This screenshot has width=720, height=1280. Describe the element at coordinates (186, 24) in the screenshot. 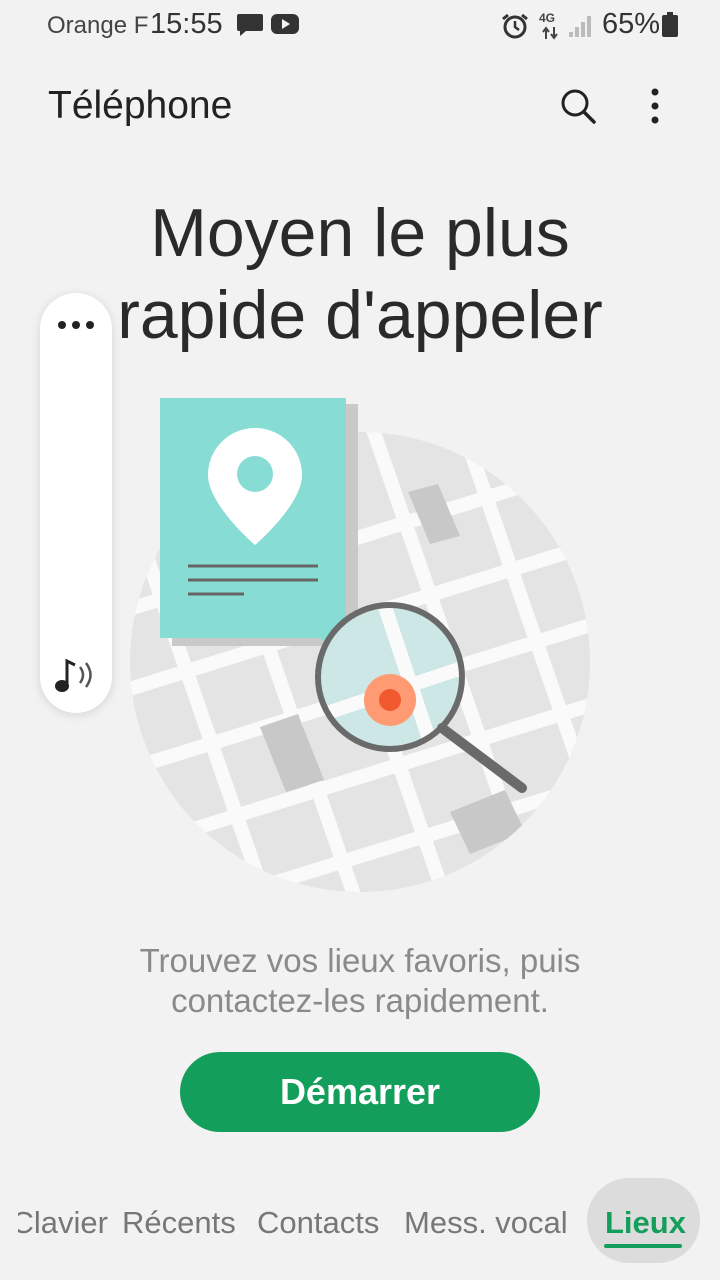

I see `status-time: 15:55` at that location.